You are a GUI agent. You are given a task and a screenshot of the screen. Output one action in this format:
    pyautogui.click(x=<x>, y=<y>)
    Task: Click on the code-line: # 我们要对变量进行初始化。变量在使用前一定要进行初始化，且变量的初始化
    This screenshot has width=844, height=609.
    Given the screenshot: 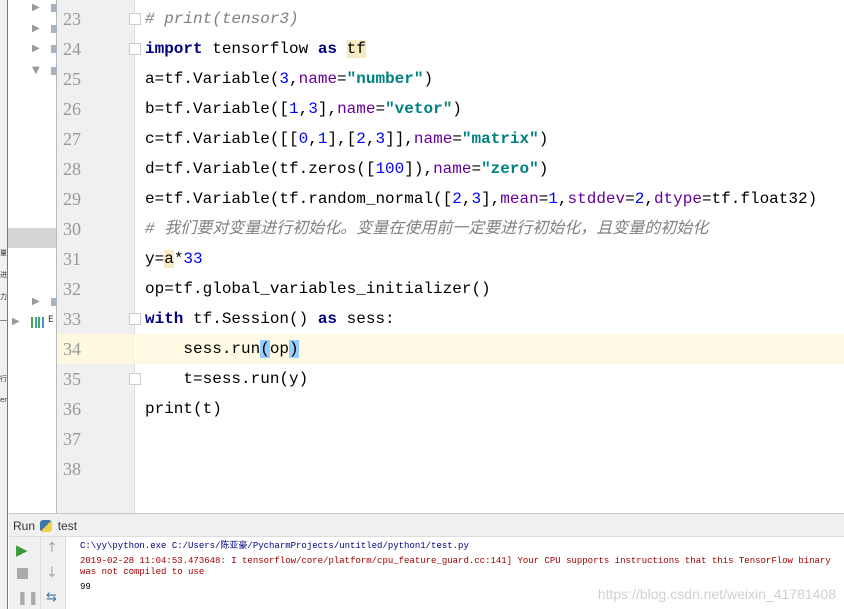 What is the action you would take?
    pyautogui.click(x=490, y=229)
    